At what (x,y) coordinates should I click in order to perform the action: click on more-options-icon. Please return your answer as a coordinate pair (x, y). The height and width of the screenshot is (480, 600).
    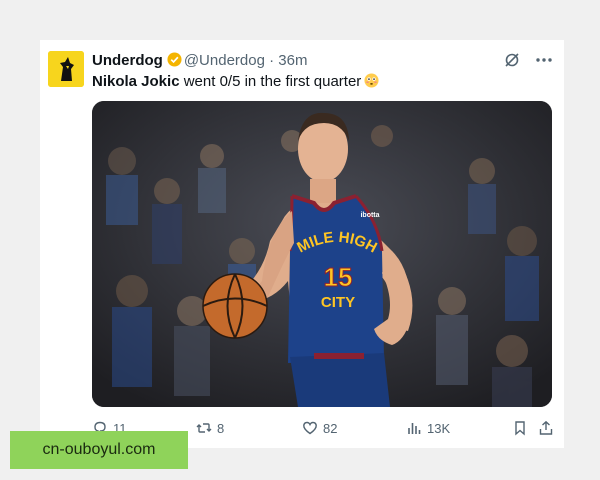
    Looking at the image, I should click on (544, 60).